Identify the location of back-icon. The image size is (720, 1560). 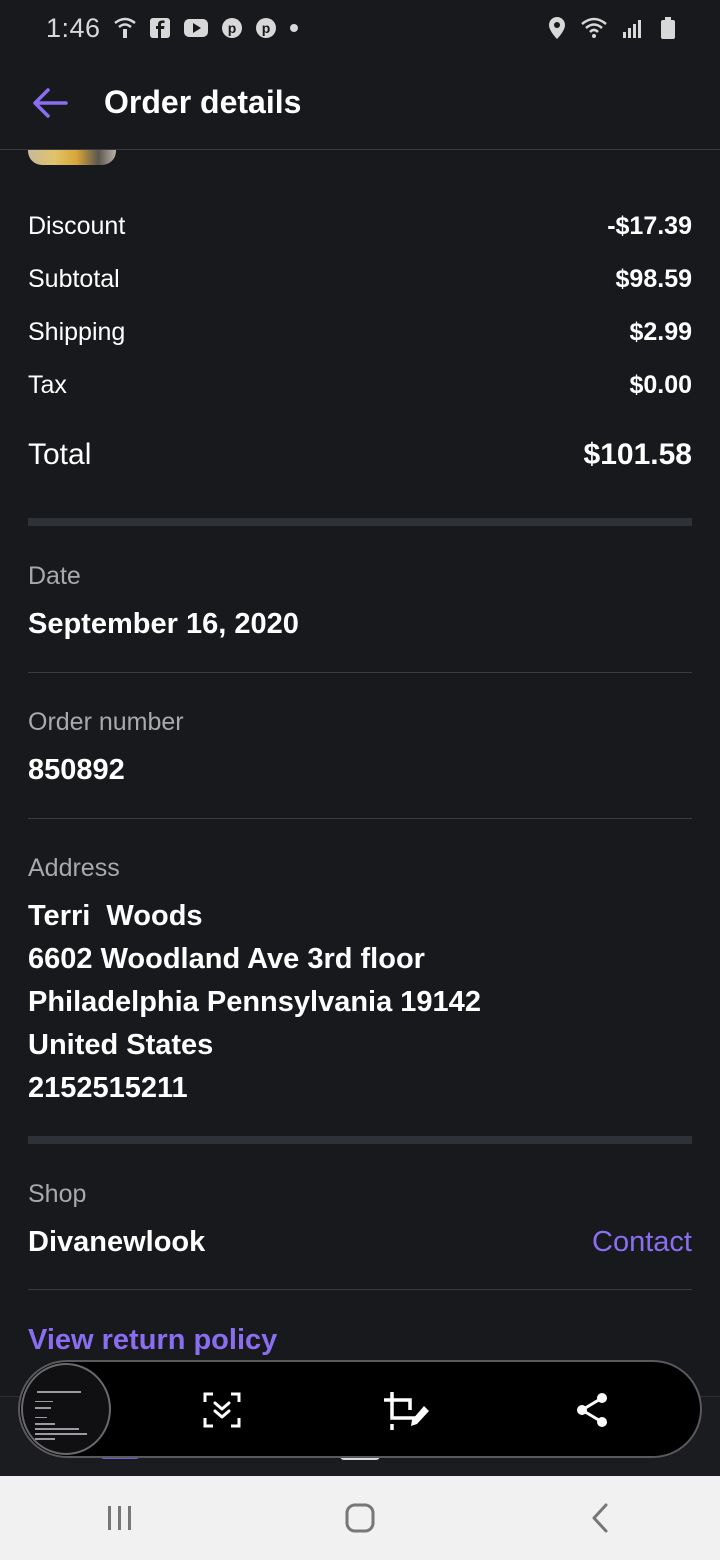
(600, 1518).